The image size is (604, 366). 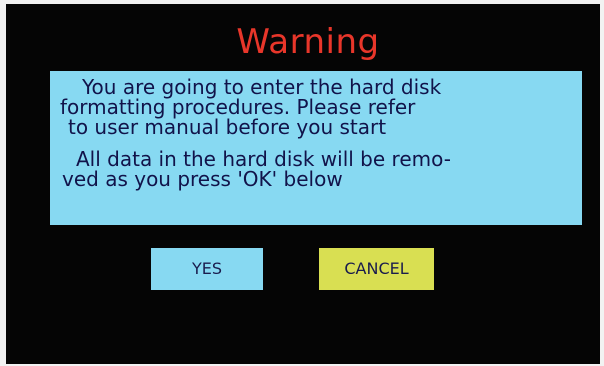 I want to click on message-line-3: to user manual before you start, so click(x=227, y=127).